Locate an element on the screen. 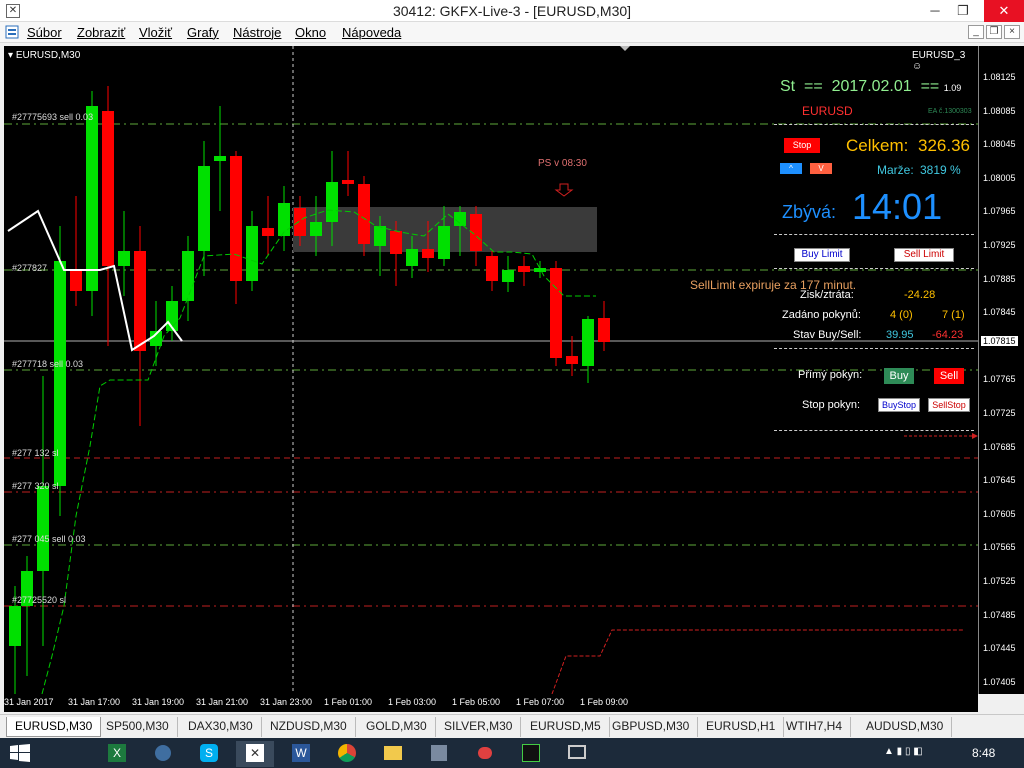 Image resolution: width=1024 pixels, height=768 pixels. buy-button: Buy is located at coordinates (899, 376).